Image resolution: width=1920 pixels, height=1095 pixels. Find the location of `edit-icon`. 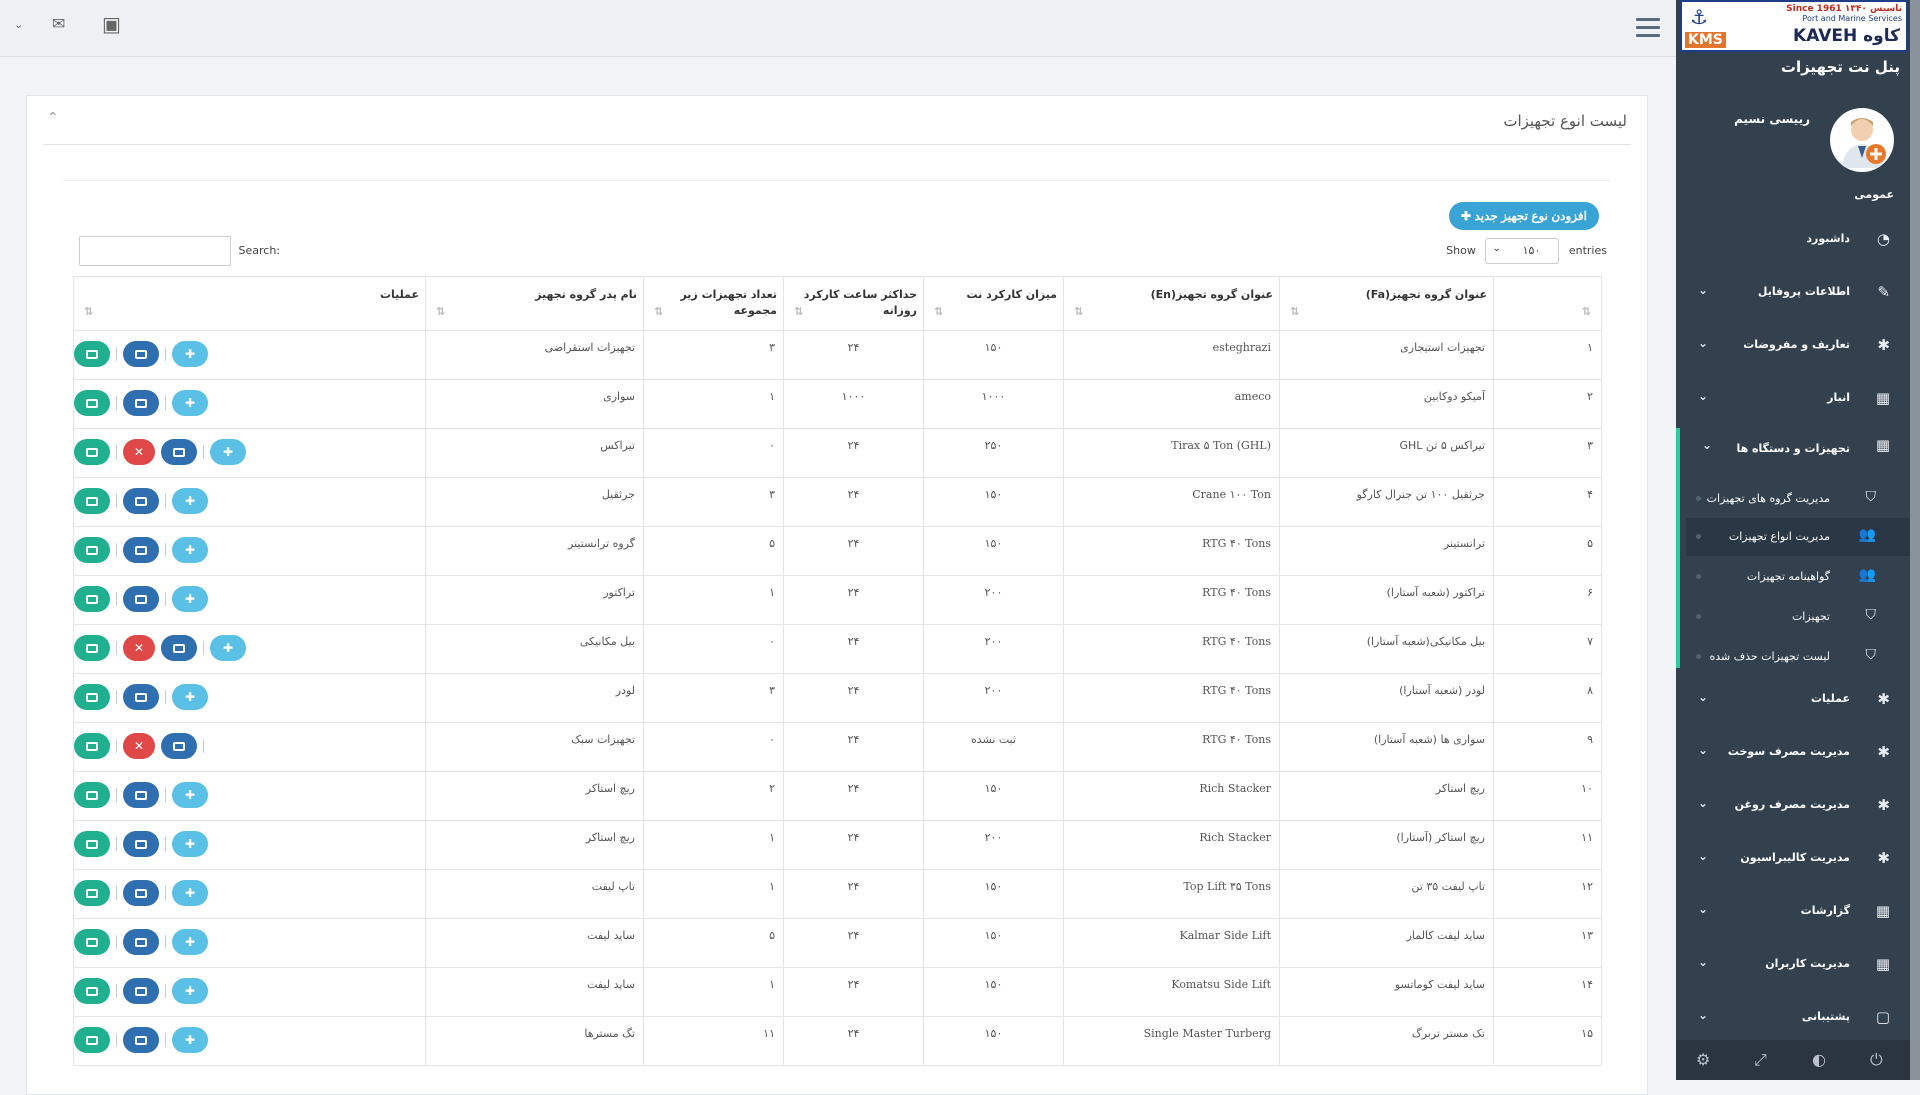

edit-icon is located at coordinates (92, 501).